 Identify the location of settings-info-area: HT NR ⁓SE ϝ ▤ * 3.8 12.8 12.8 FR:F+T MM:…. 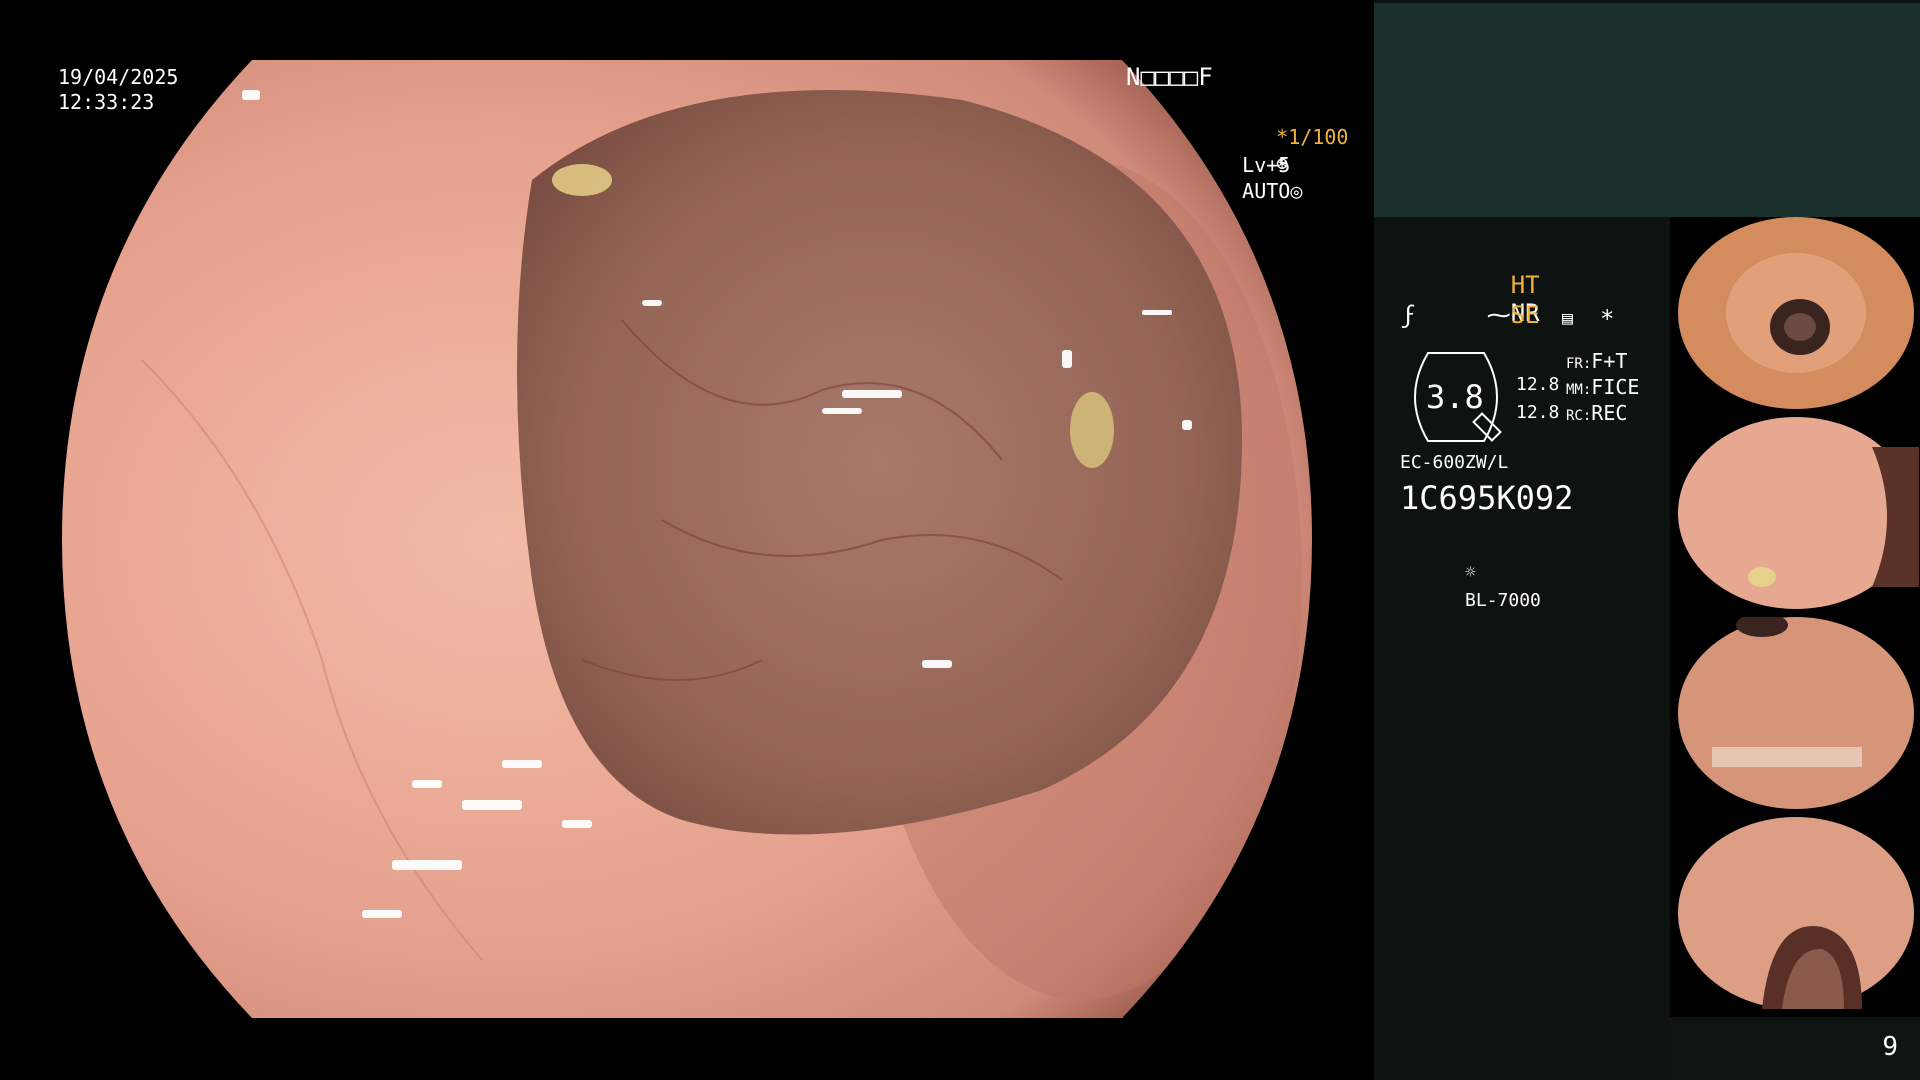
(1522, 648).